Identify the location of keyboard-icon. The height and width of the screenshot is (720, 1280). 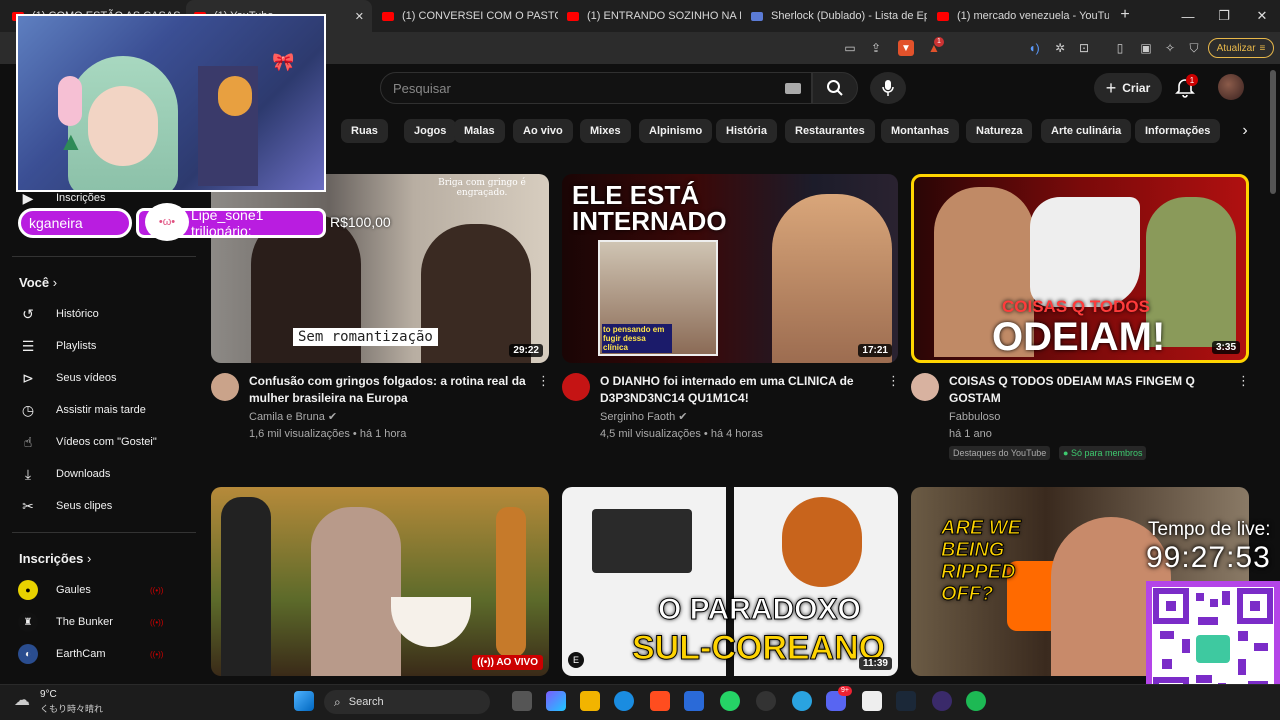
(793, 88).